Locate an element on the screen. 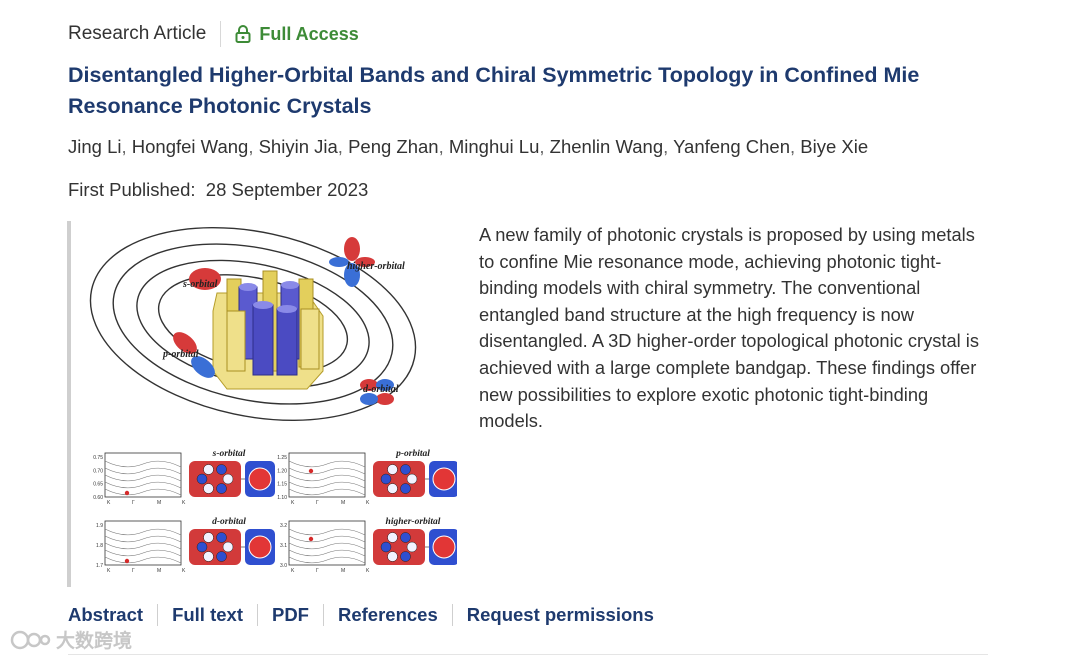  author-name: Jing Li is located at coordinates (94, 146).